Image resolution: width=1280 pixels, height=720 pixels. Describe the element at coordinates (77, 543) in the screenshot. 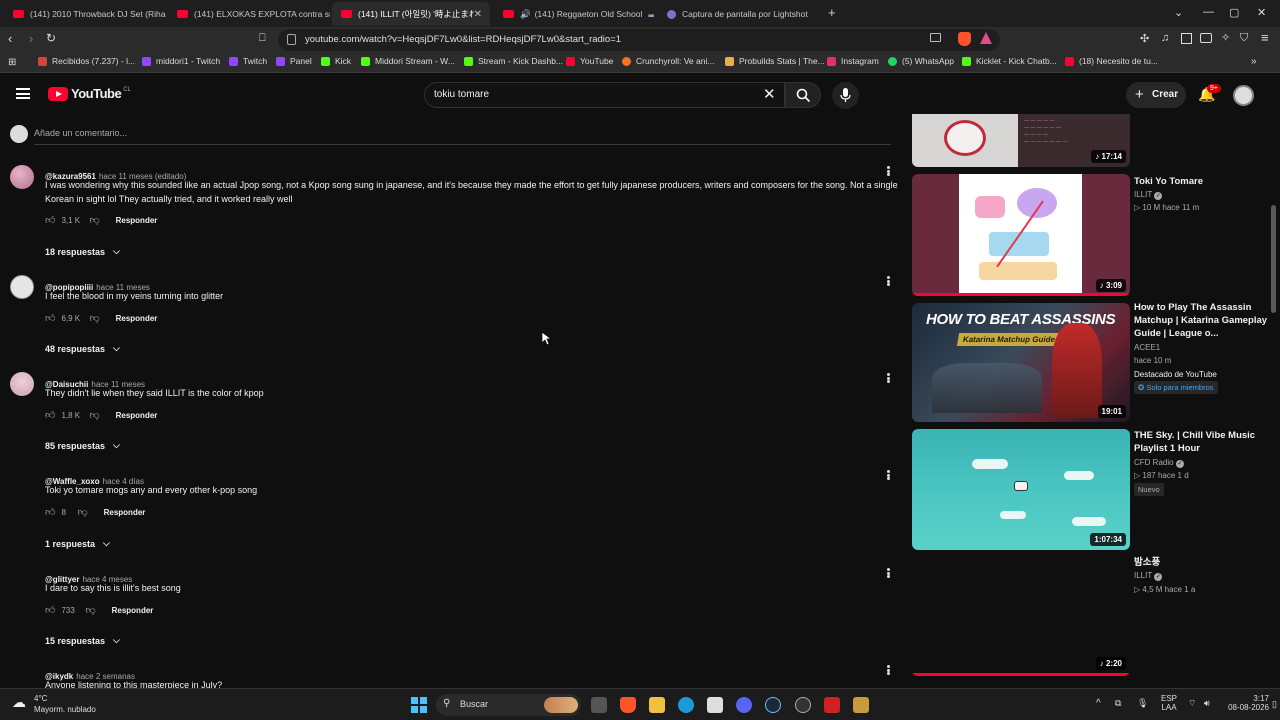

I see `view-replies-button: 1 respuesta ⌵` at that location.